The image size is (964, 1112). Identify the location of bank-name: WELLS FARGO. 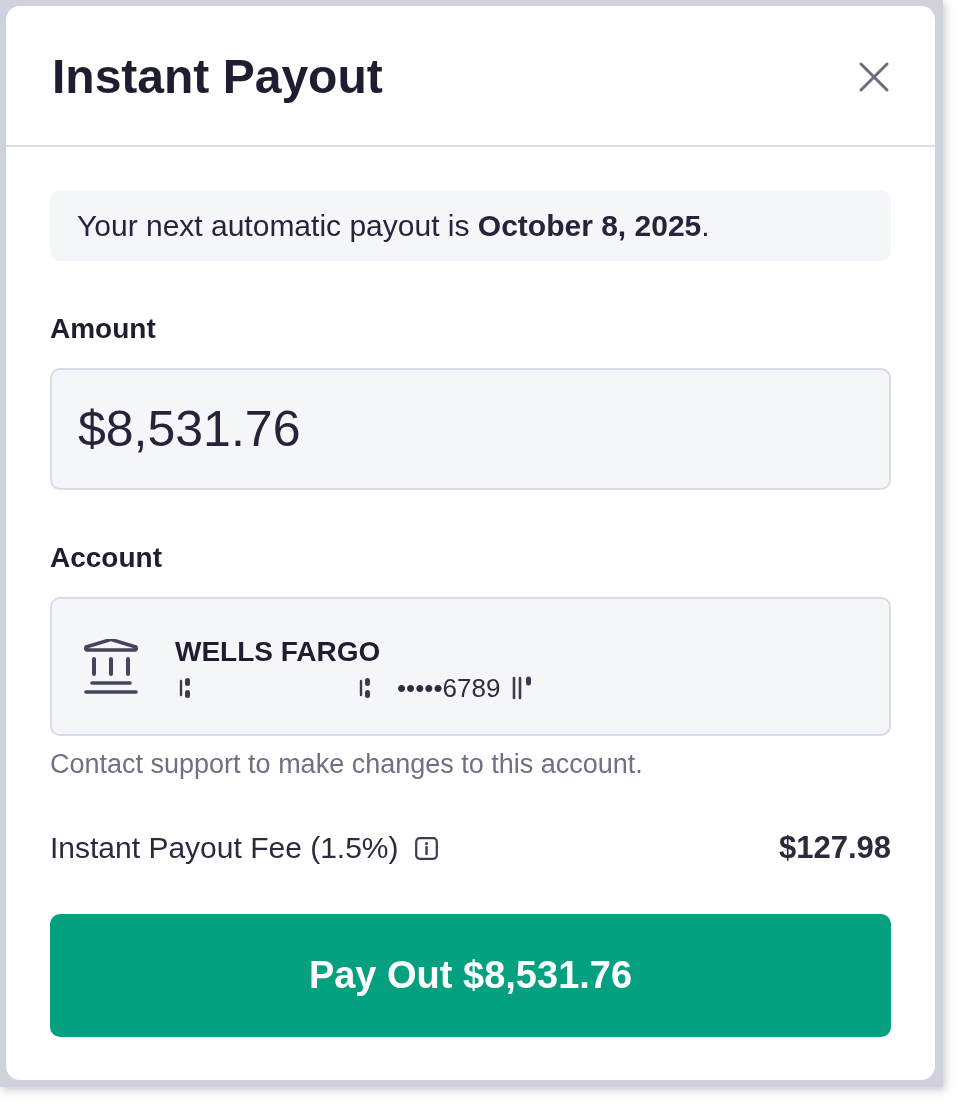
(278, 651).